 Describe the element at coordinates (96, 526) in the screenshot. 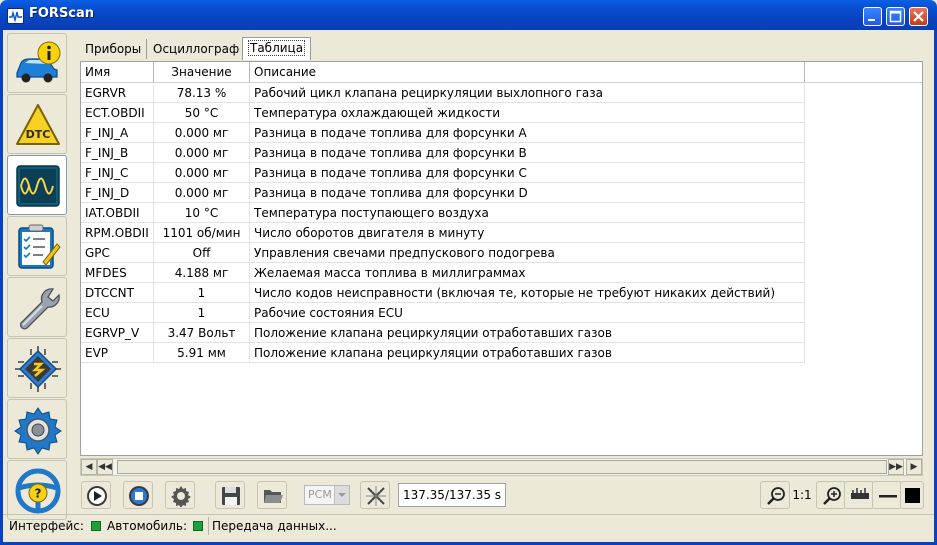

I see `interface-status-led-icon` at that location.